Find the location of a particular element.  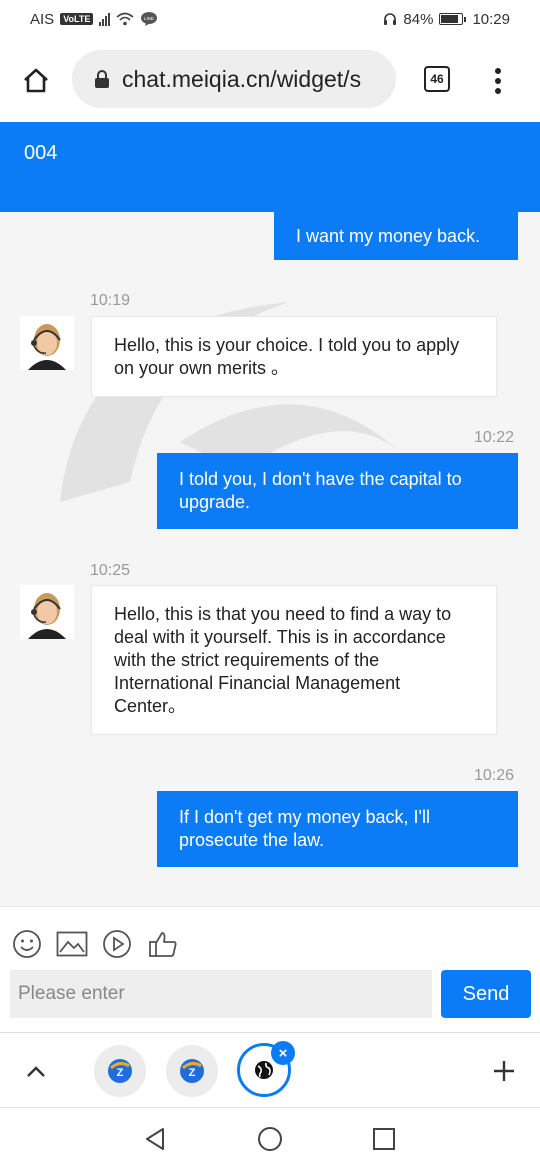

composer: Send is located at coordinates (270, 969).